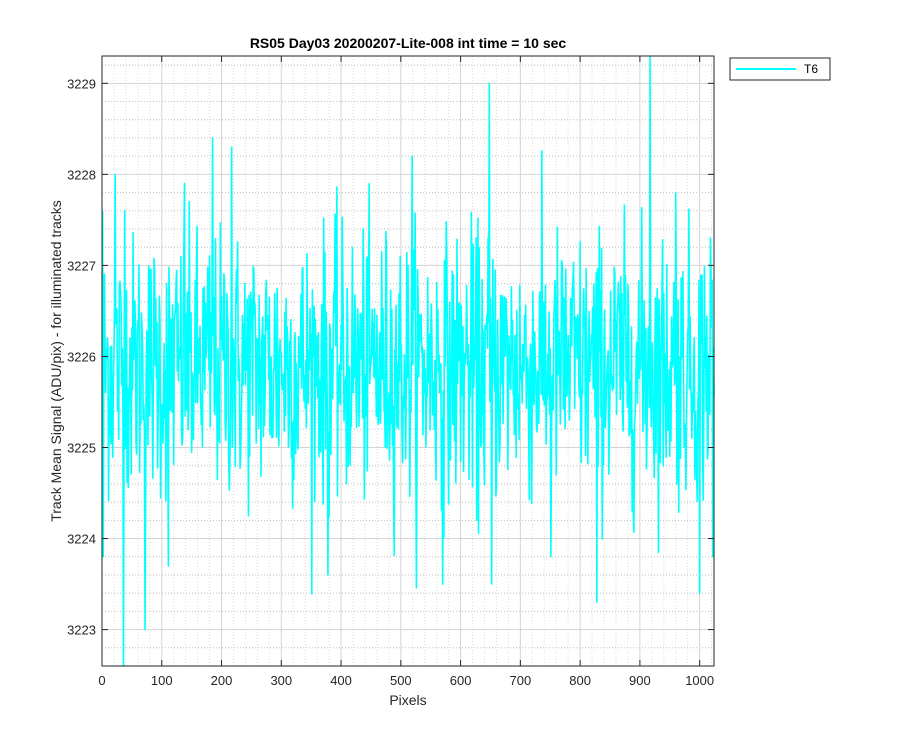 Image resolution: width=900 pixels, height=750 pixels. I want to click on x-tick-label: 100, so click(162, 680).